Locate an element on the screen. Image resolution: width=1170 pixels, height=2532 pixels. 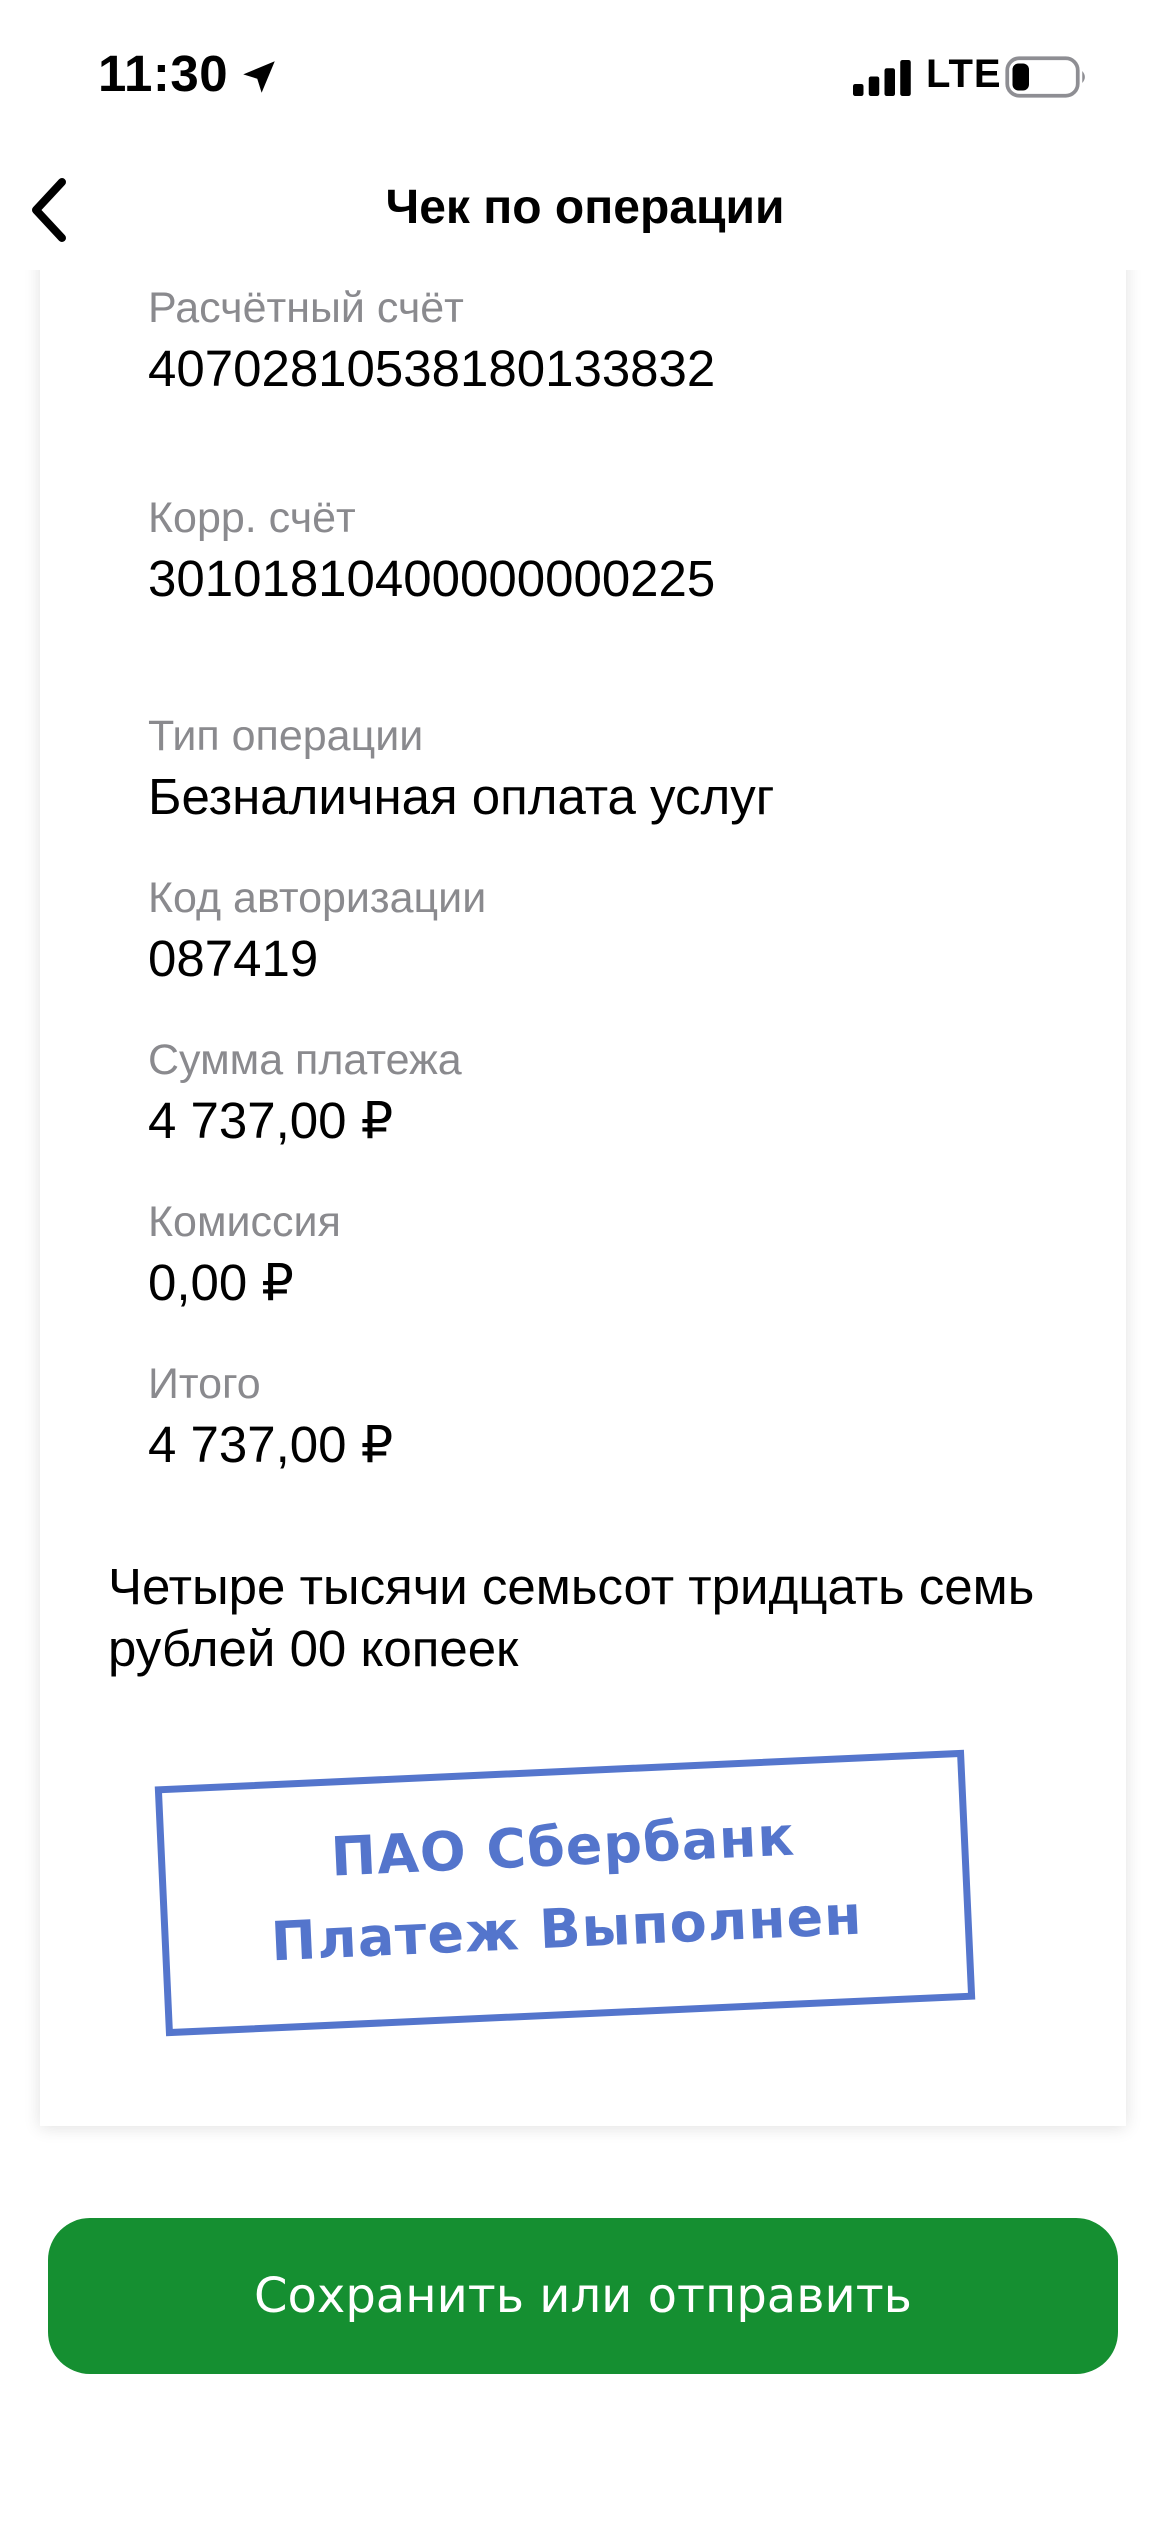
commission-label: Комиссия is located at coordinates (244, 1222).